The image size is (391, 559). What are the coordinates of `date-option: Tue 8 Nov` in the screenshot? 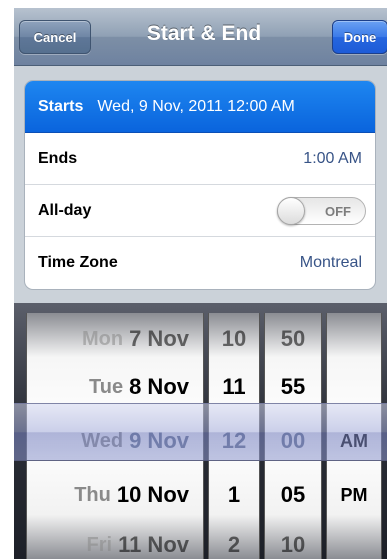 It's located at (115, 387).